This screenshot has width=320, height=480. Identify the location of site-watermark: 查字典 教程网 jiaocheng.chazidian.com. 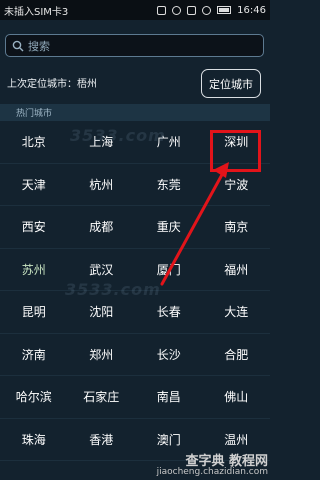
(212, 466).